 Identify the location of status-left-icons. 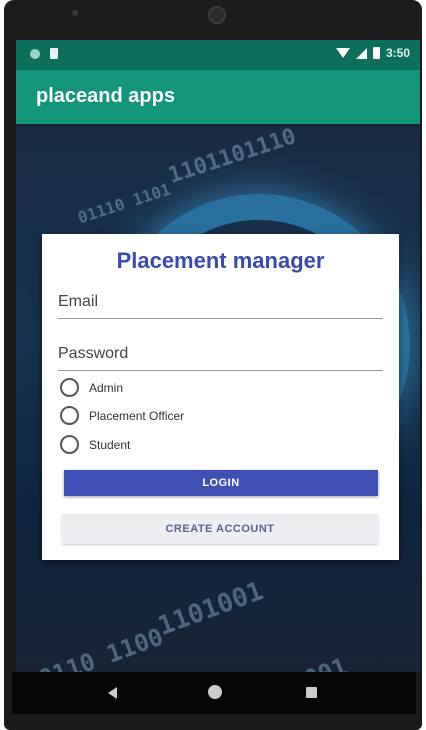
(44, 53).